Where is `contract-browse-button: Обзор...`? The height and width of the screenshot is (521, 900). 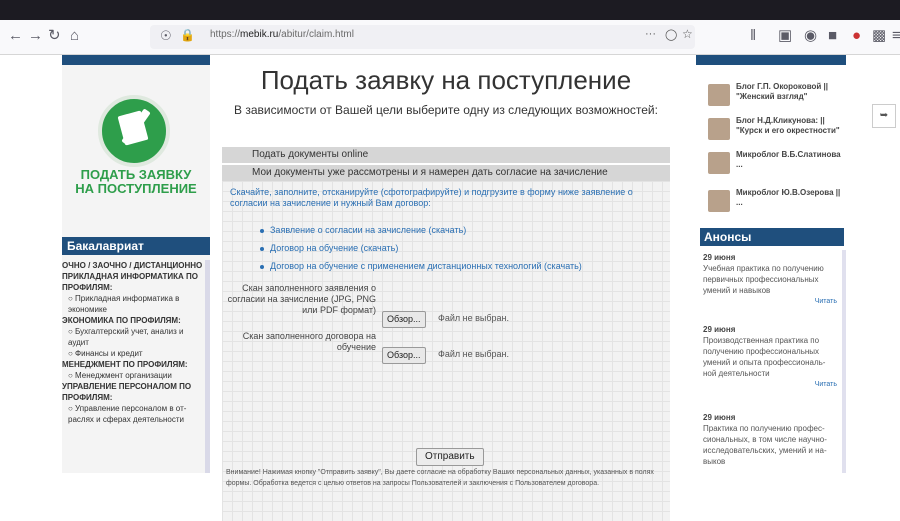 contract-browse-button: Обзор... is located at coordinates (404, 355).